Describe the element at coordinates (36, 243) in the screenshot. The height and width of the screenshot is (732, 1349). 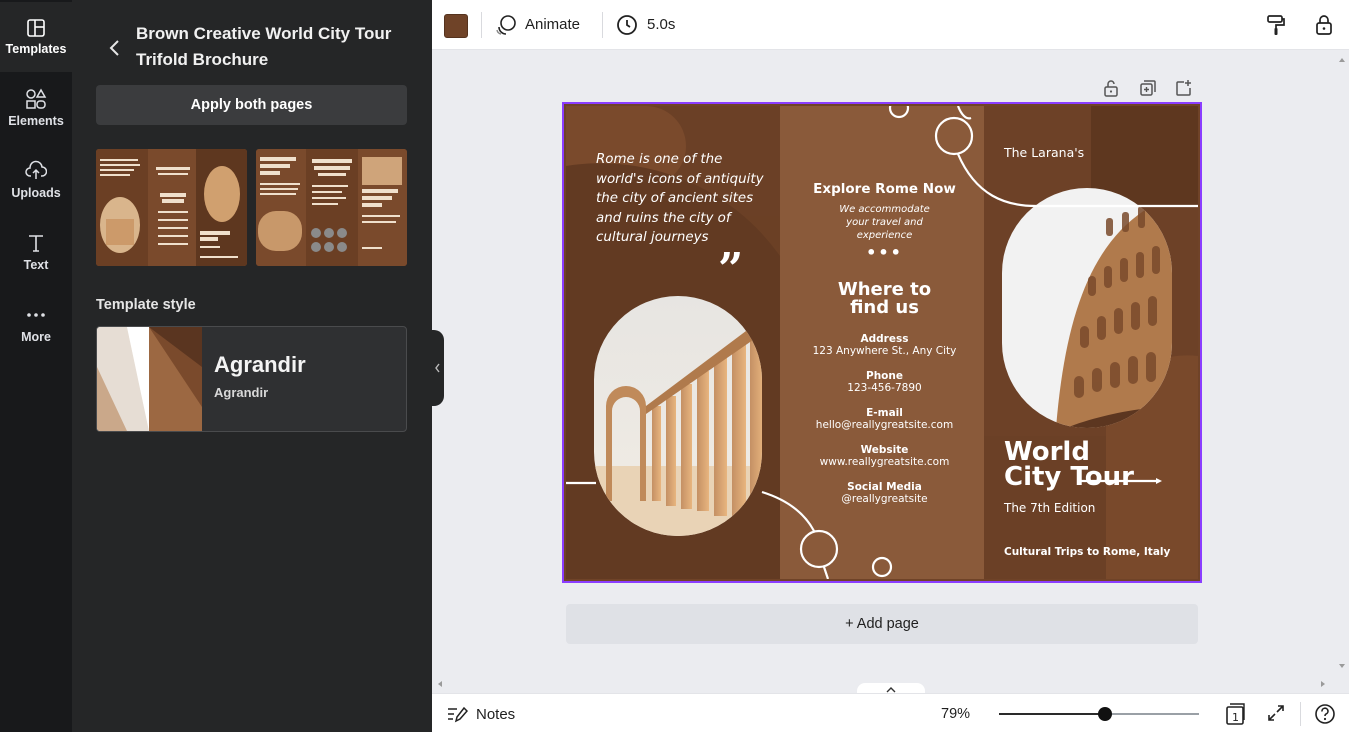
I see `text-icon` at that location.